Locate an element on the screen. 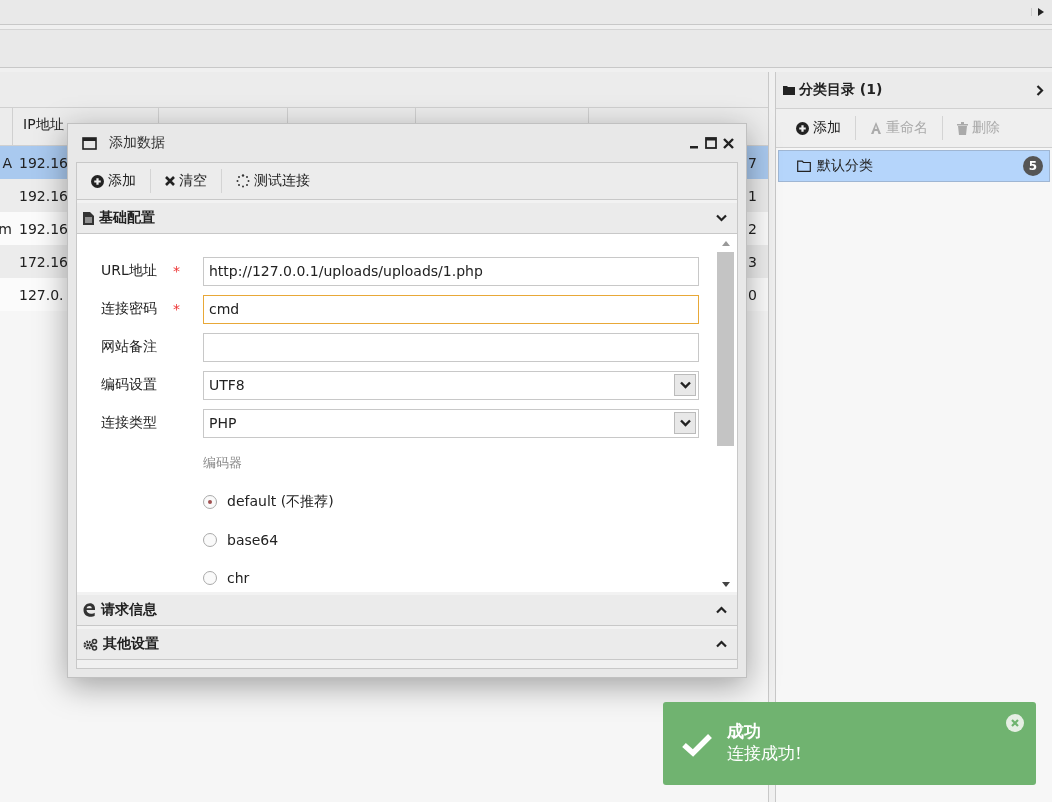  spinner-icon is located at coordinates (243, 181).